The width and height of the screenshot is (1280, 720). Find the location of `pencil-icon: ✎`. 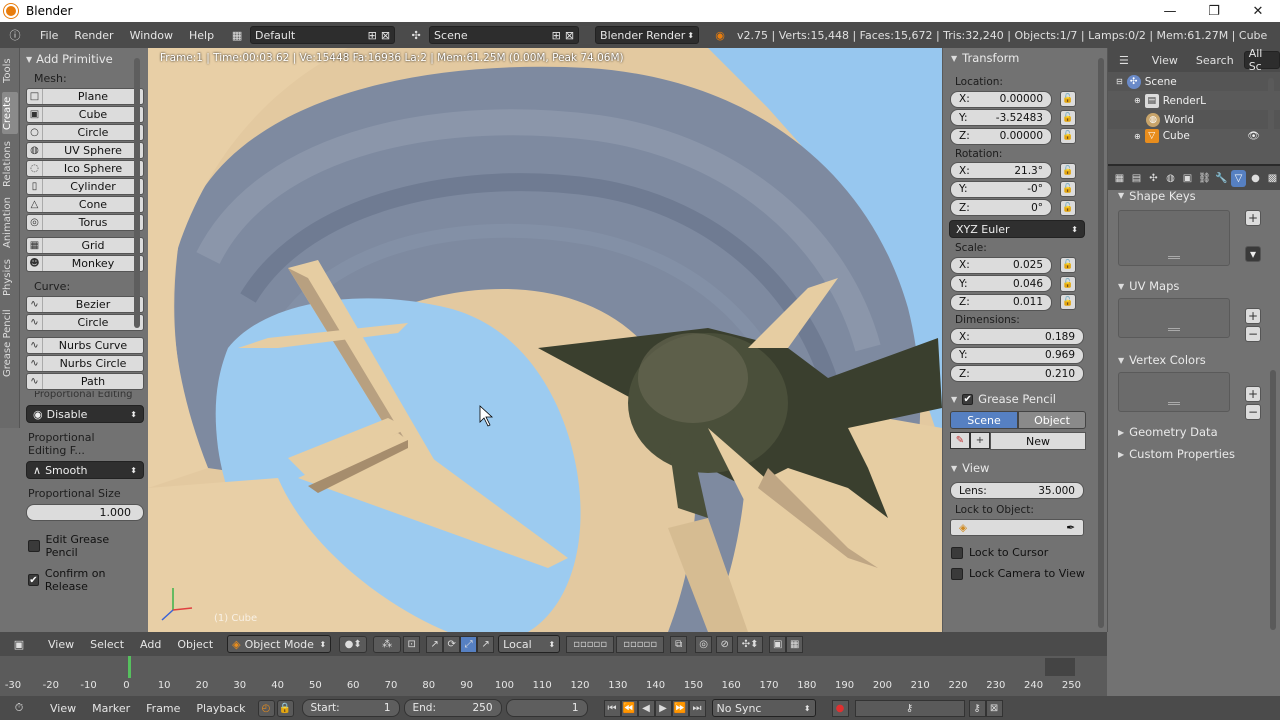

pencil-icon: ✎ is located at coordinates (960, 440).